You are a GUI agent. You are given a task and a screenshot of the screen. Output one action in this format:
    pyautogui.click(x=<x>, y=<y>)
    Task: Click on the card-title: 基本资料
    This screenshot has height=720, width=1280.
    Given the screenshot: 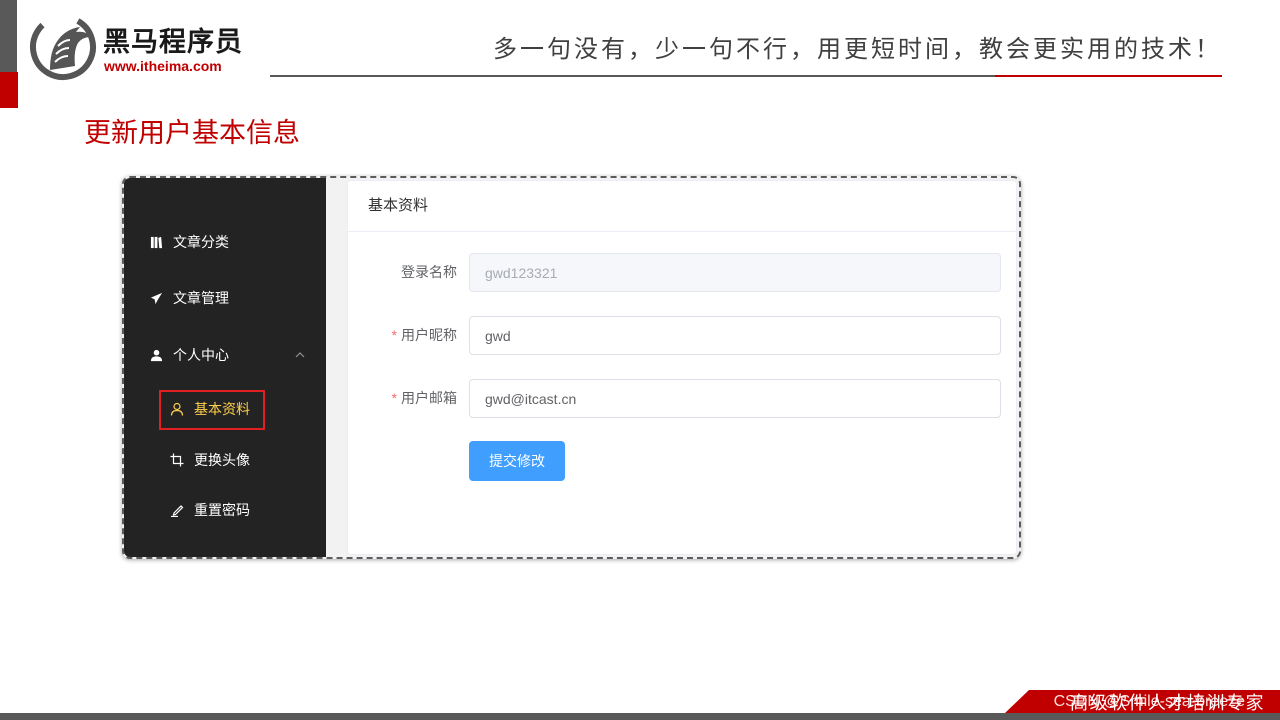 What is the action you would take?
    pyautogui.click(x=682, y=206)
    